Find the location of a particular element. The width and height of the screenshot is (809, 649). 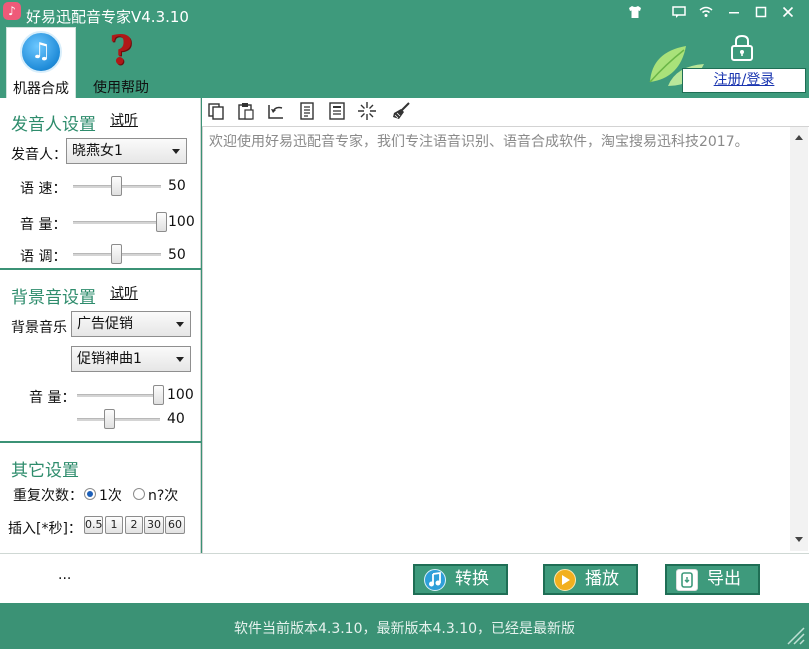

speed-value: 50 is located at coordinates (177, 186).